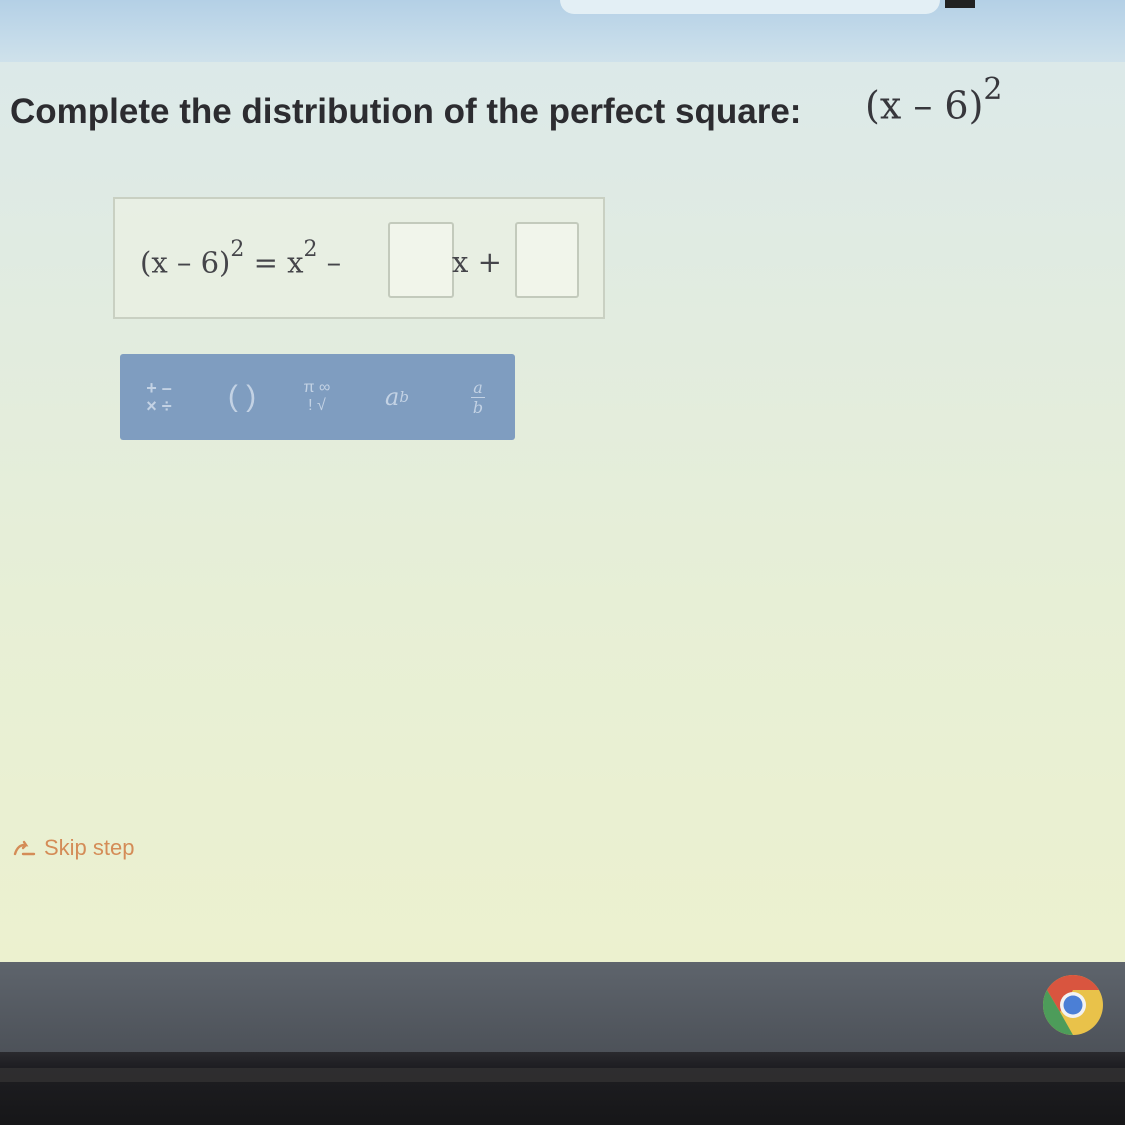 This screenshot has width=1125, height=1125. I want to click on power-base: a, so click(392, 397).